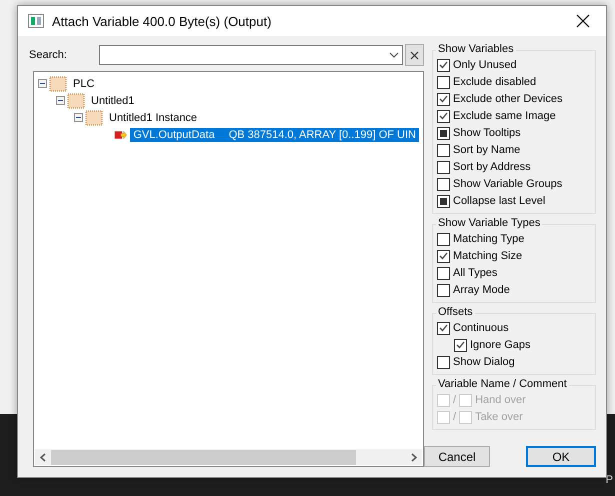 This screenshot has height=496, width=615. I want to click on option-label: Exclude same Image, so click(504, 116).